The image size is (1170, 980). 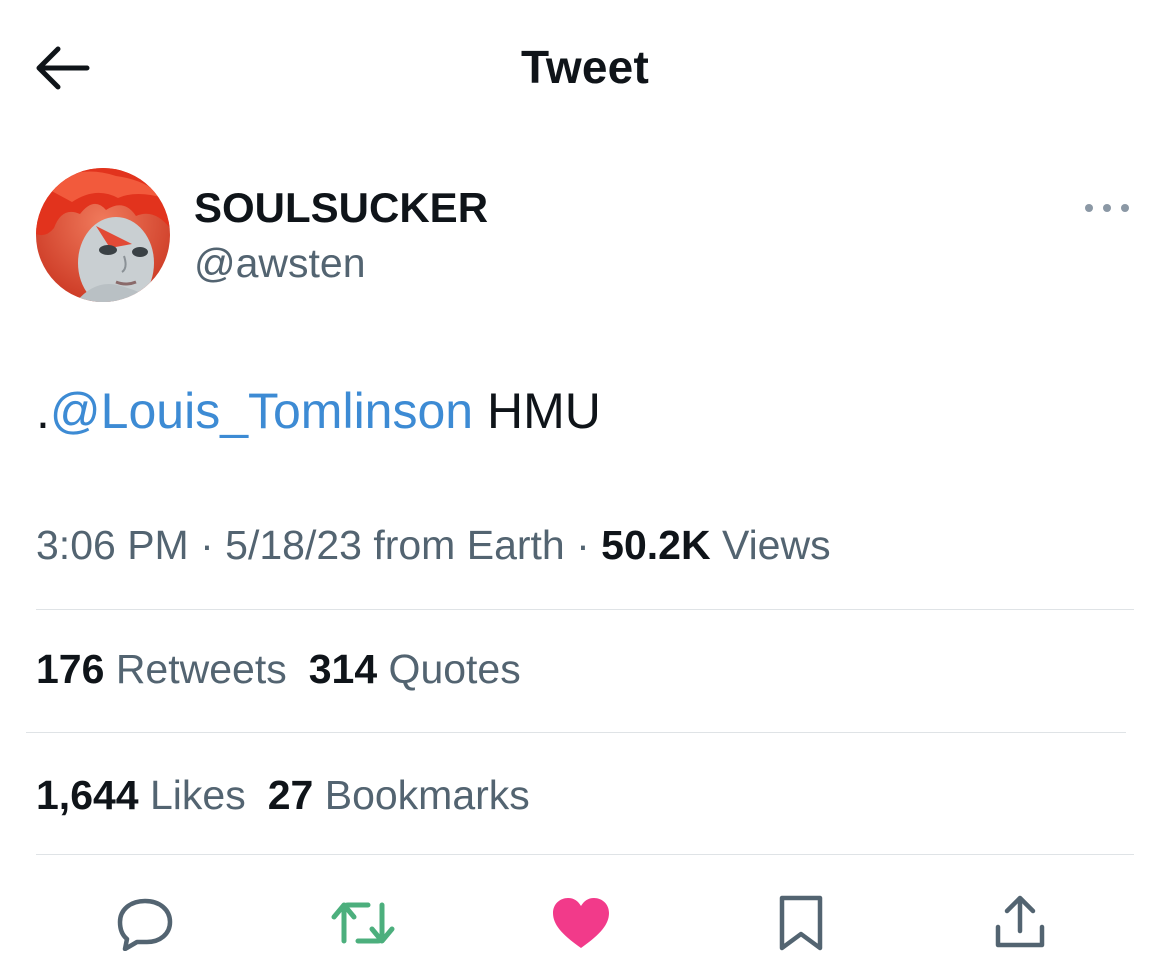 I want to click on retweet-icon, so click(x=363, y=923).